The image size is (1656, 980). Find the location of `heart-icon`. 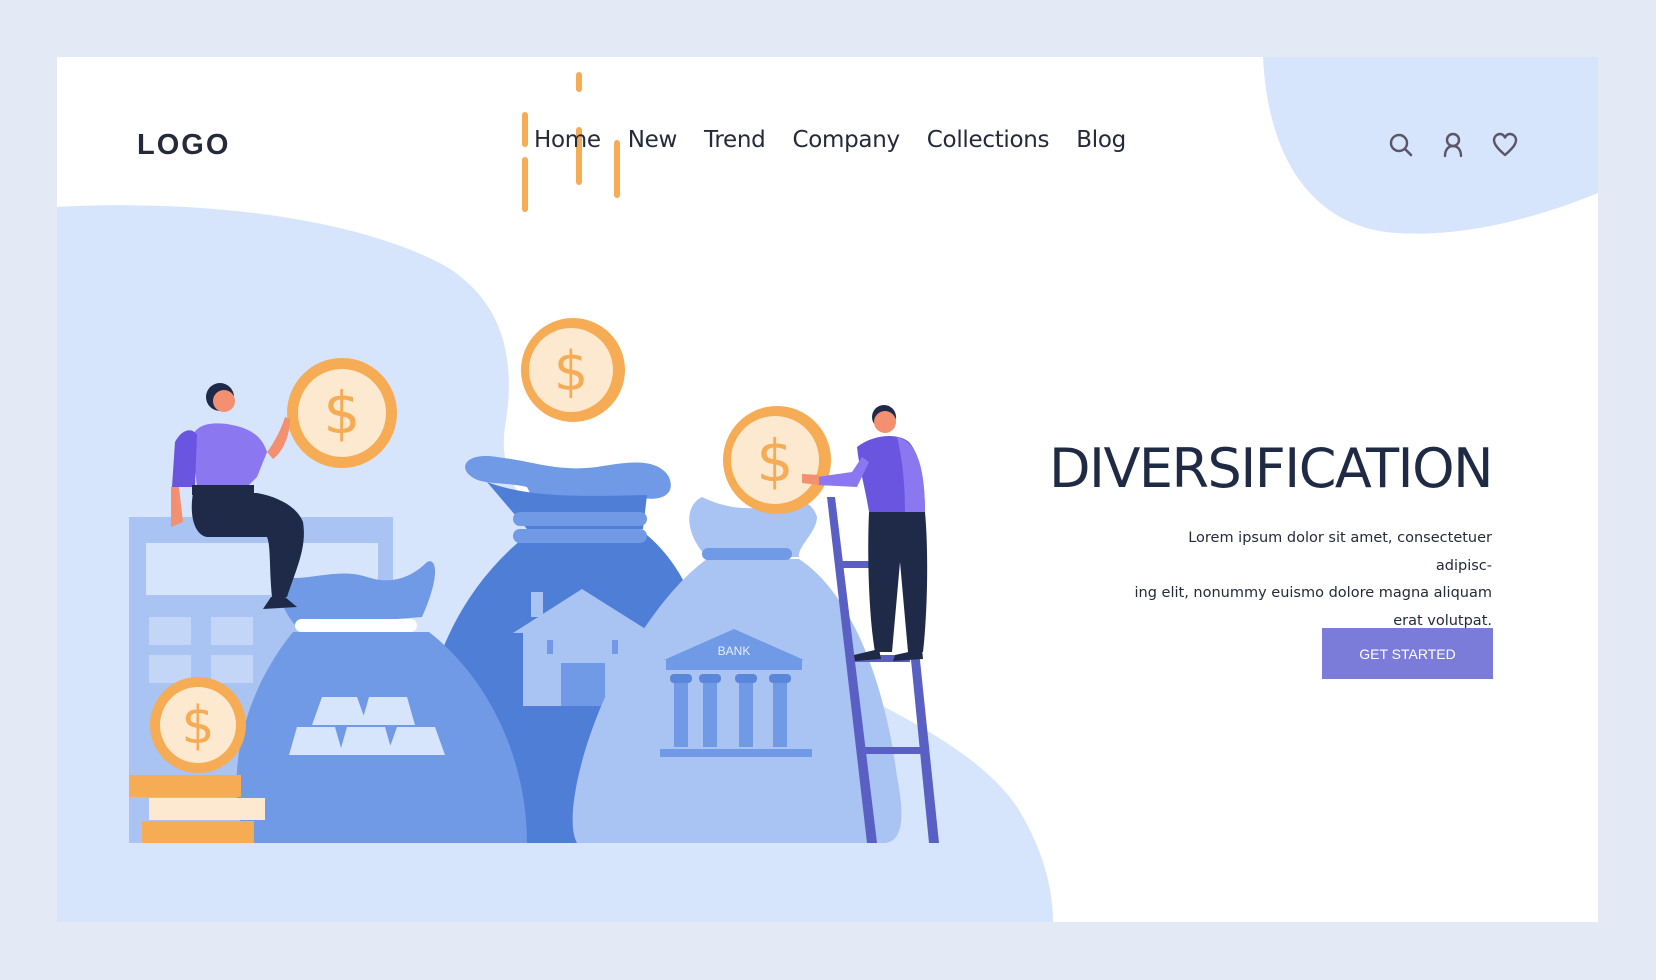

heart-icon is located at coordinates (1505, 145).